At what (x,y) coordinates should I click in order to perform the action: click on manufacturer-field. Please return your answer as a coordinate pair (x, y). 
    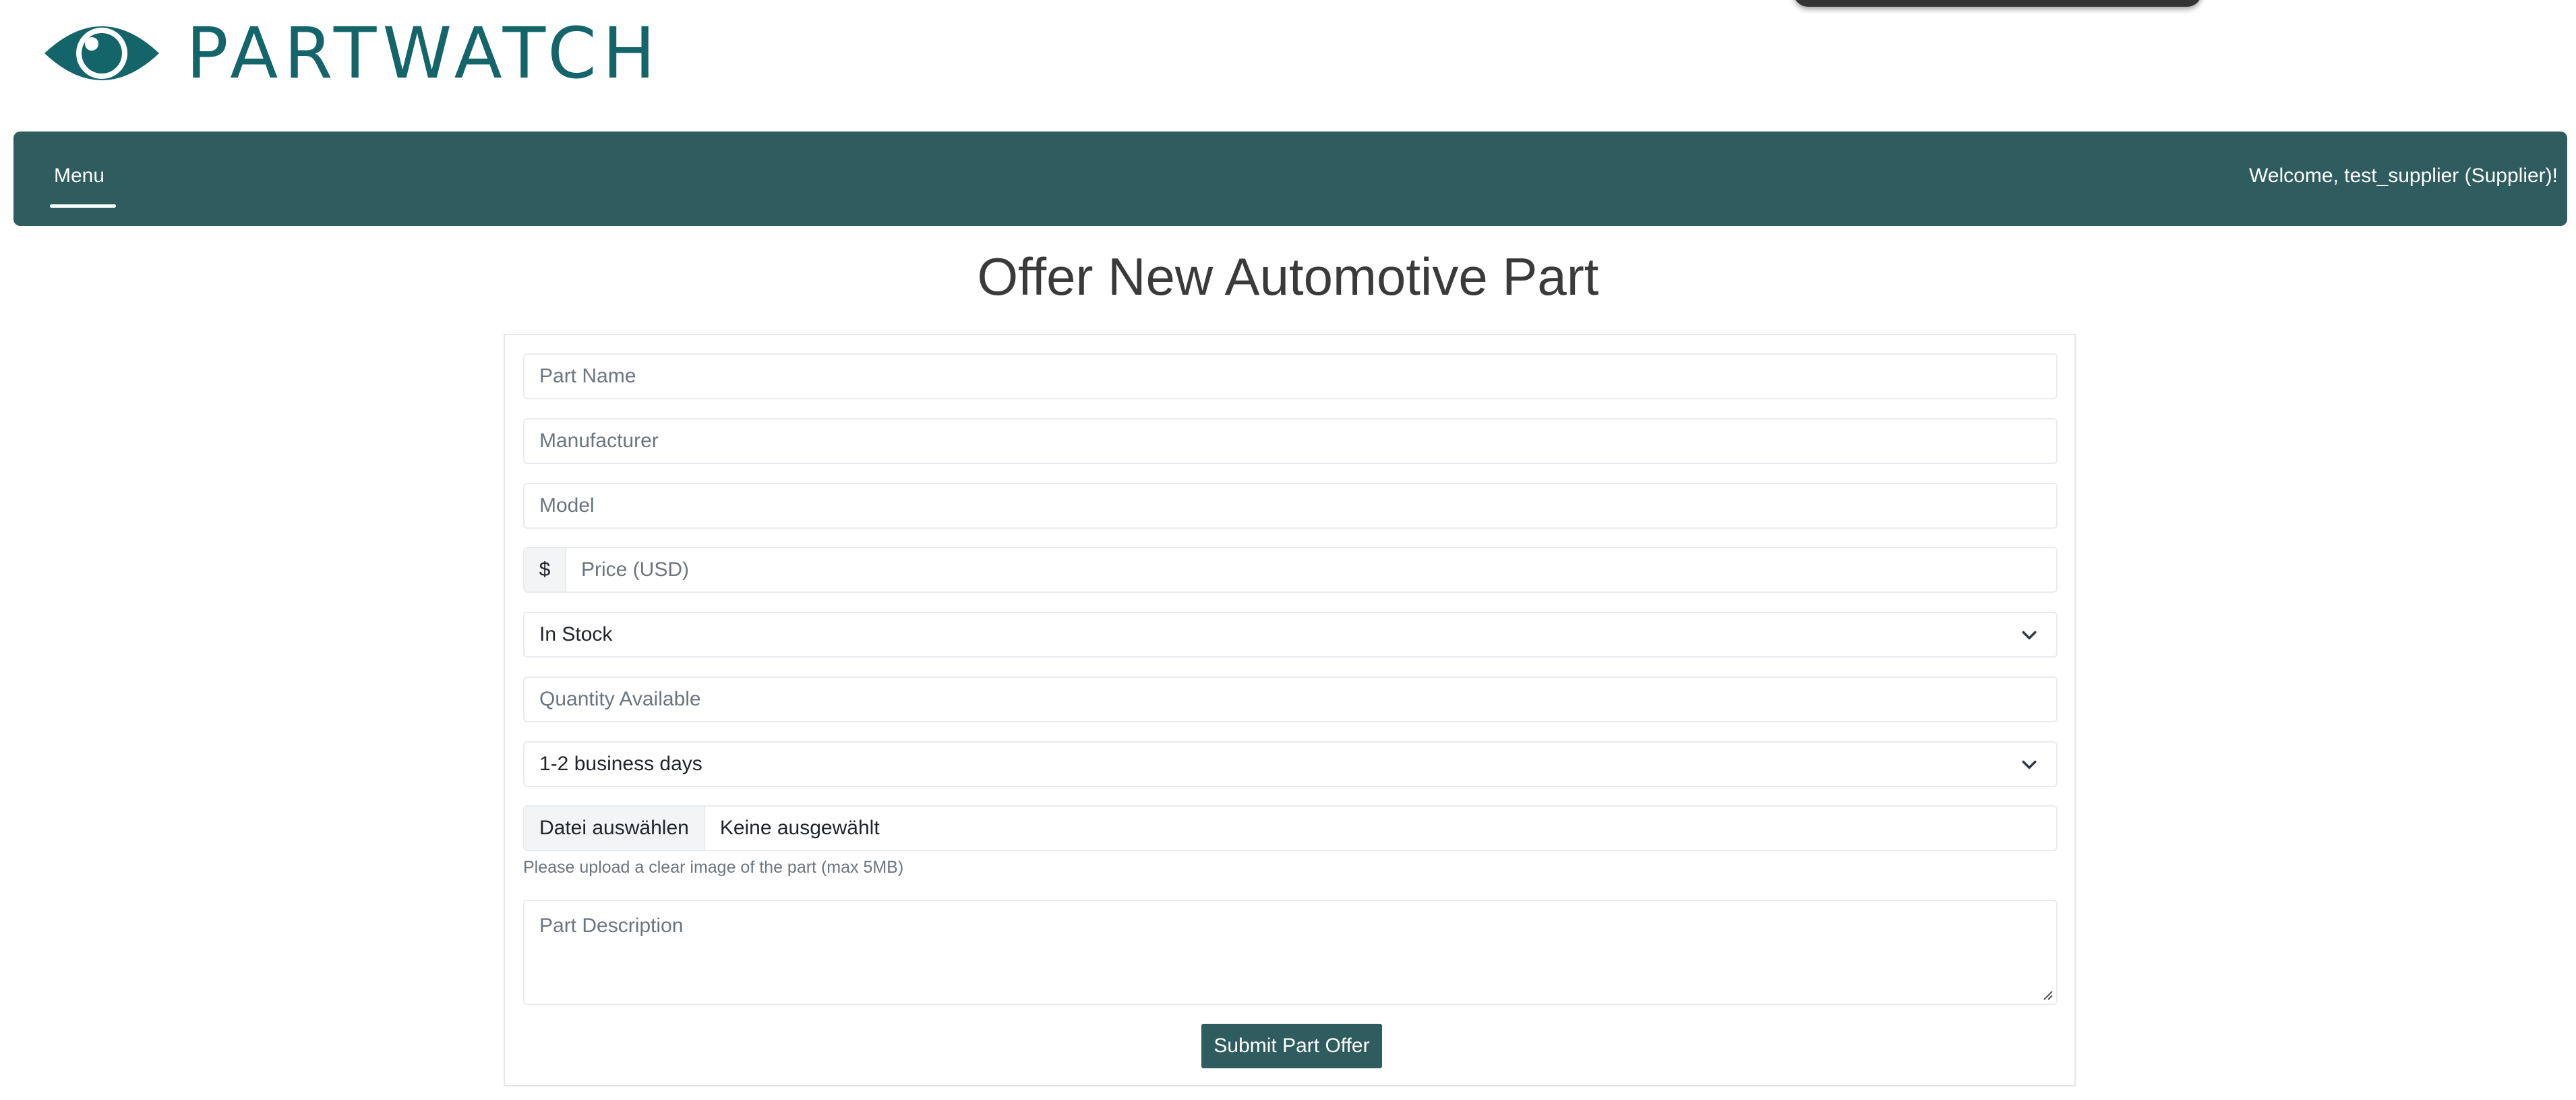
    Looking at the image, I should click on (1290, 441).